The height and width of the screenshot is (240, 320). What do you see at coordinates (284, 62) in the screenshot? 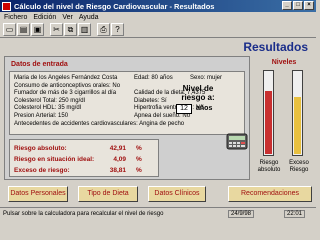
I see `niveles-title: Niveles` at bounding box center [284, 62].